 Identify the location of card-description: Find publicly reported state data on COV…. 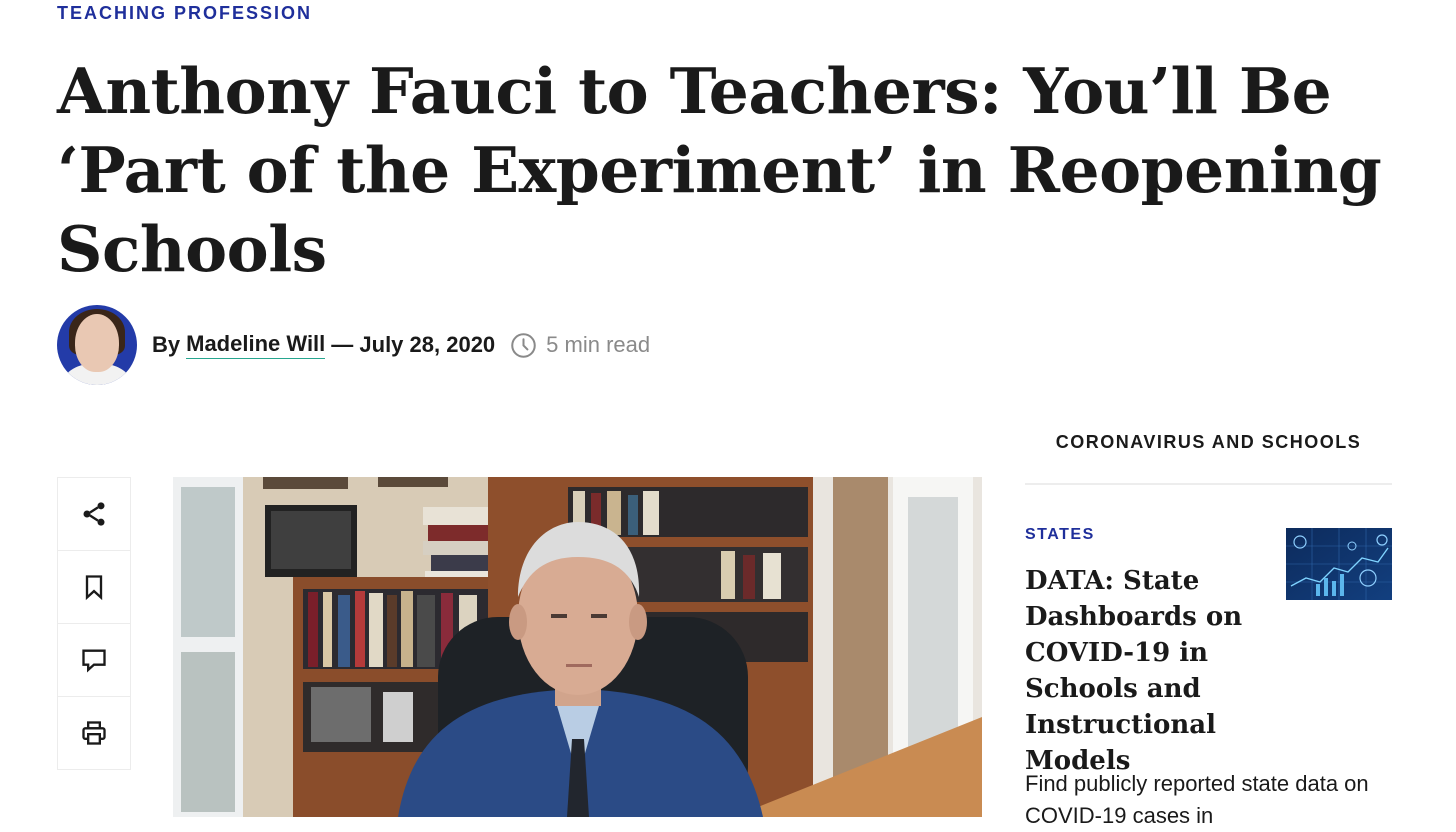
(1197, 799).